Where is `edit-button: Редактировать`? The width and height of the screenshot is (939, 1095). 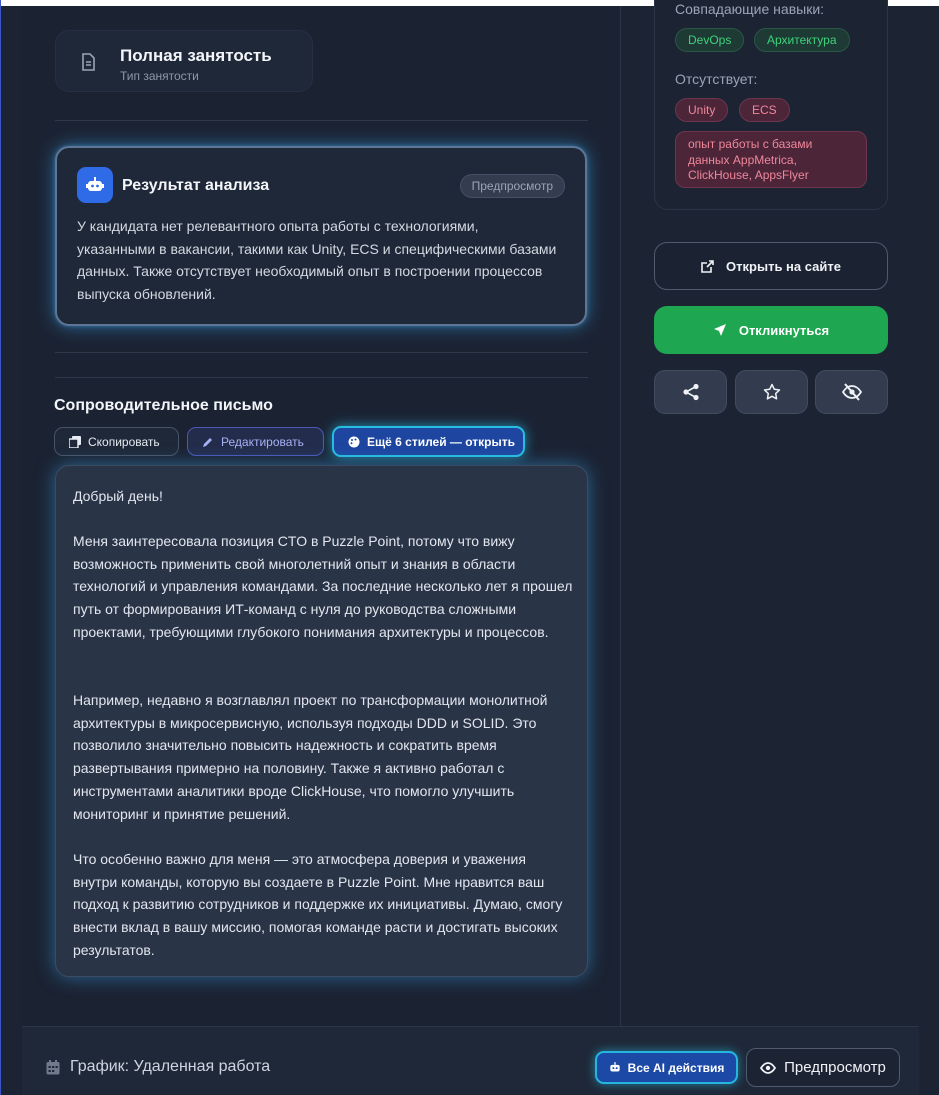
edit-button: Редактировать is located at coordinates (255, 441).